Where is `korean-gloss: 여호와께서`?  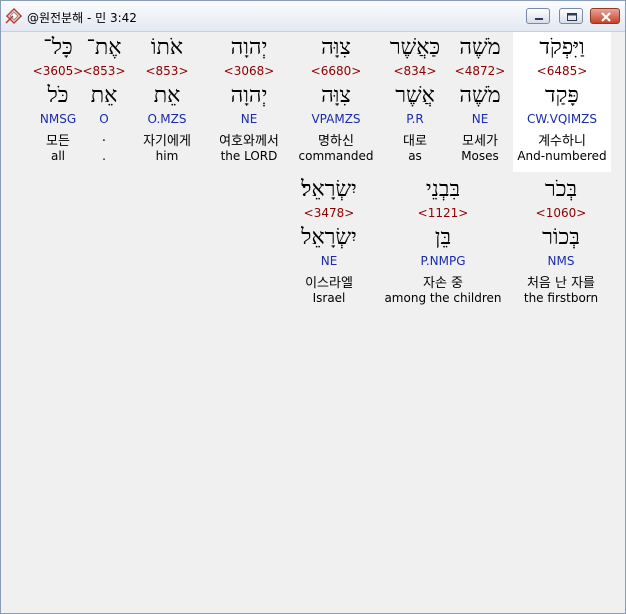 korean-gloss: 여호와께서 is located at coordinates (249, 141).